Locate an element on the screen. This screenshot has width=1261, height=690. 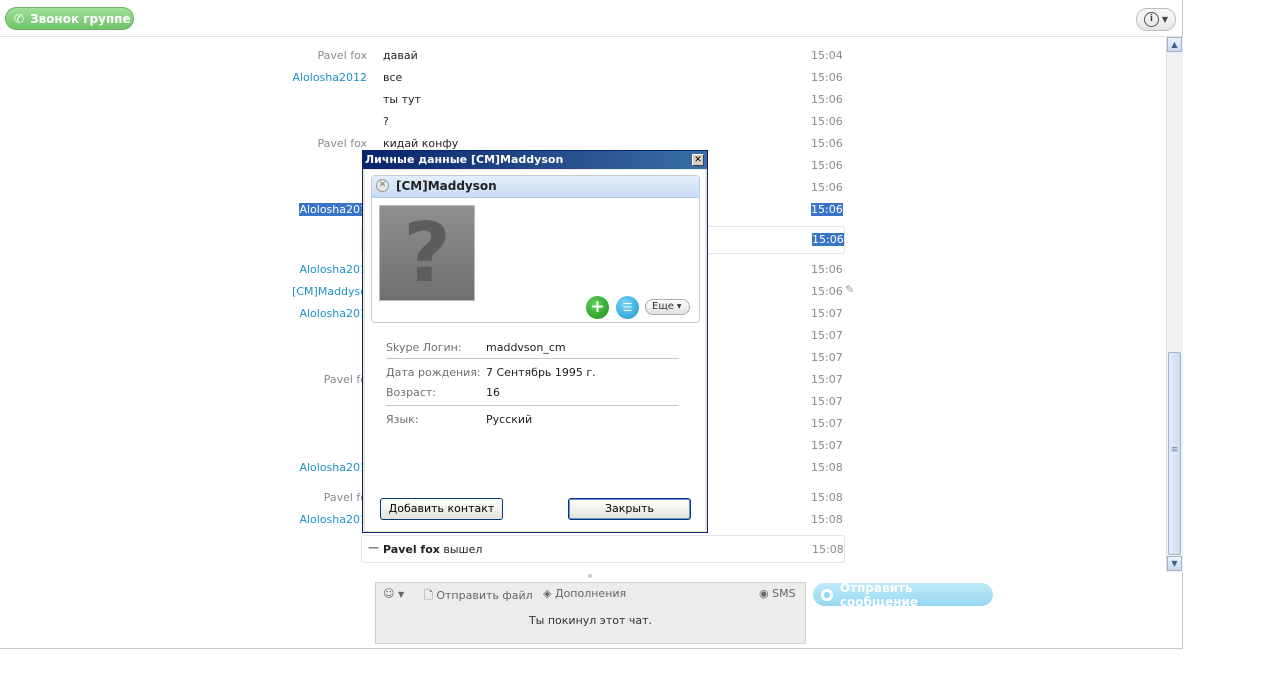
extras-button: ◈ Дополнения is located at coordinates (584, 593).